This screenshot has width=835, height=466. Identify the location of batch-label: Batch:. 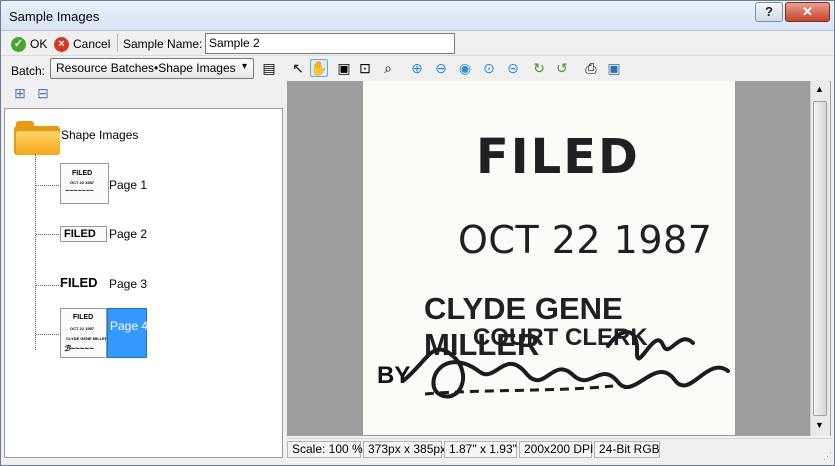
(28, 71).